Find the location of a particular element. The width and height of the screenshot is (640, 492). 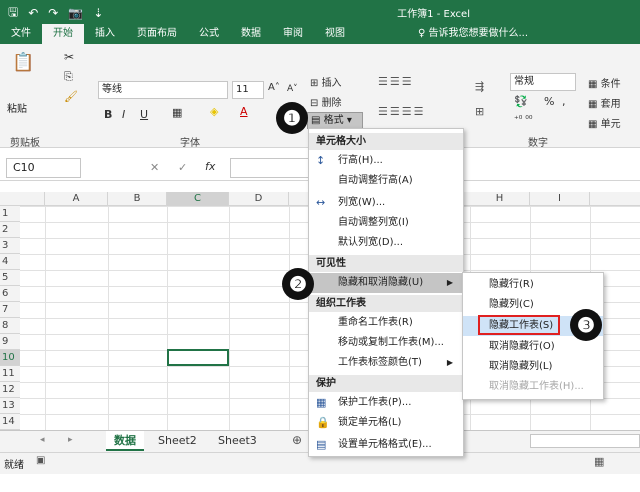

row-header-1: 1 is located at coordinates (10, 214).